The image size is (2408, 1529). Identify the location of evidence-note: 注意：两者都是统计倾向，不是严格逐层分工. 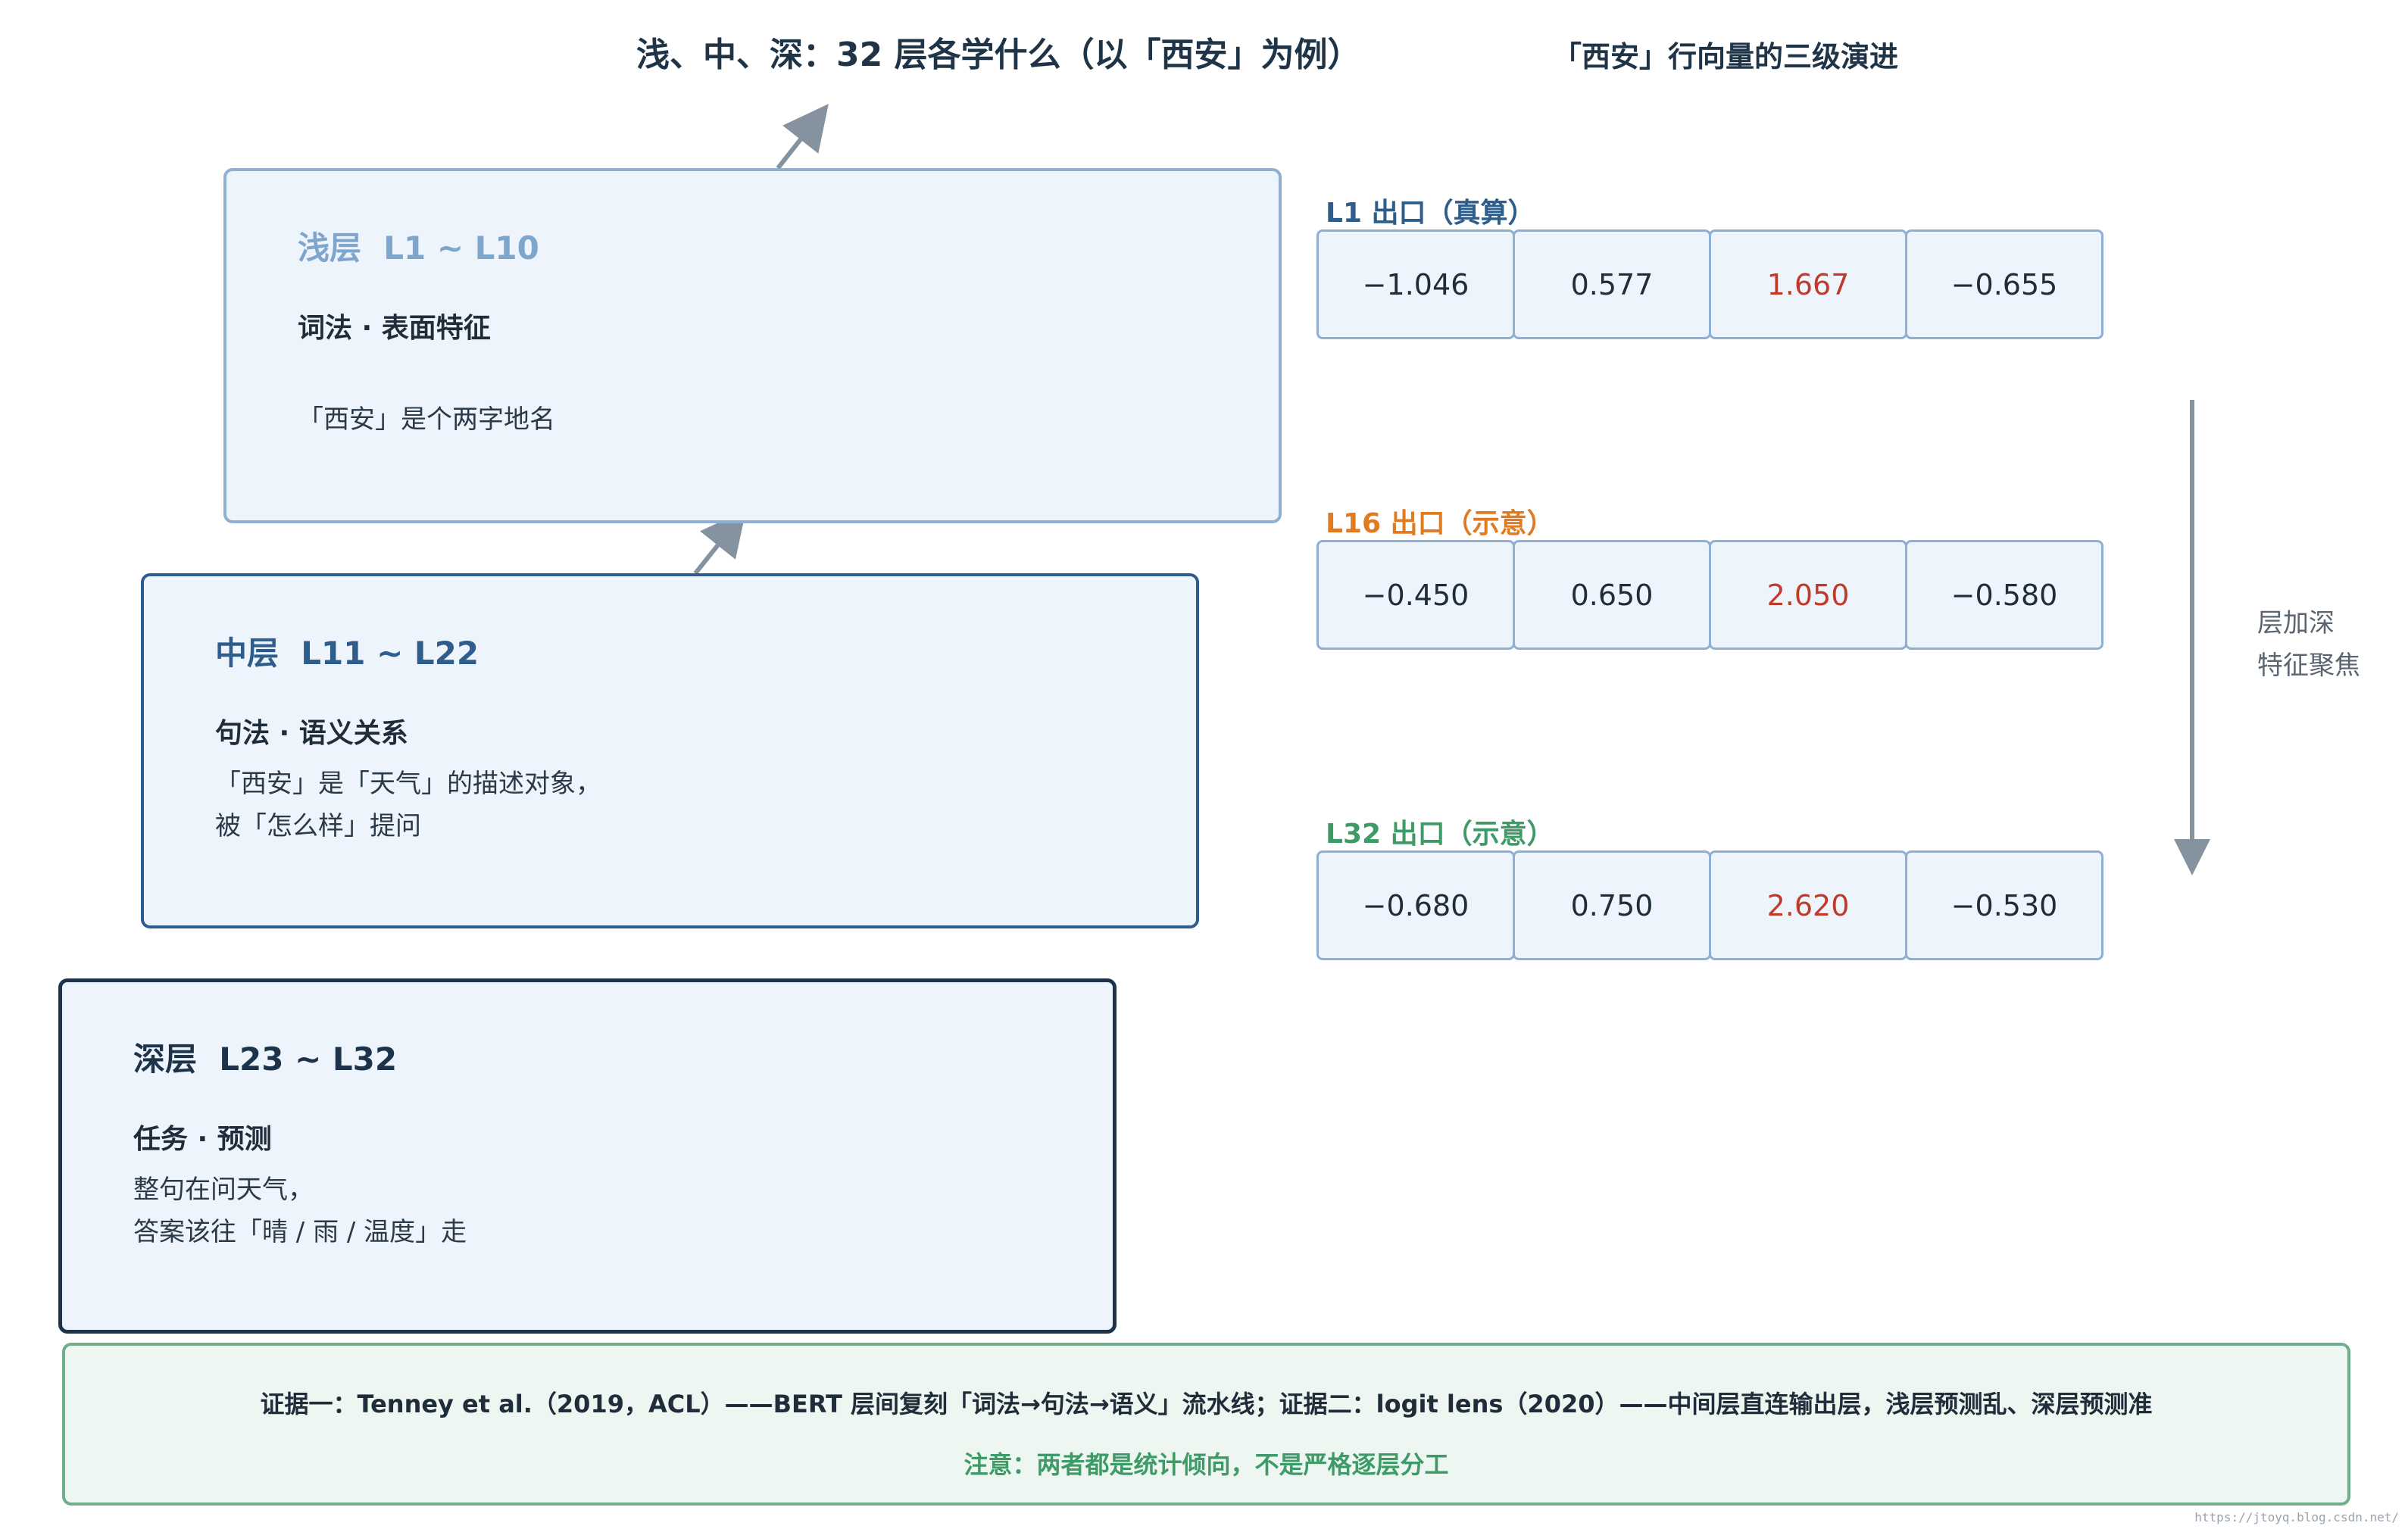
(1206, 1464).